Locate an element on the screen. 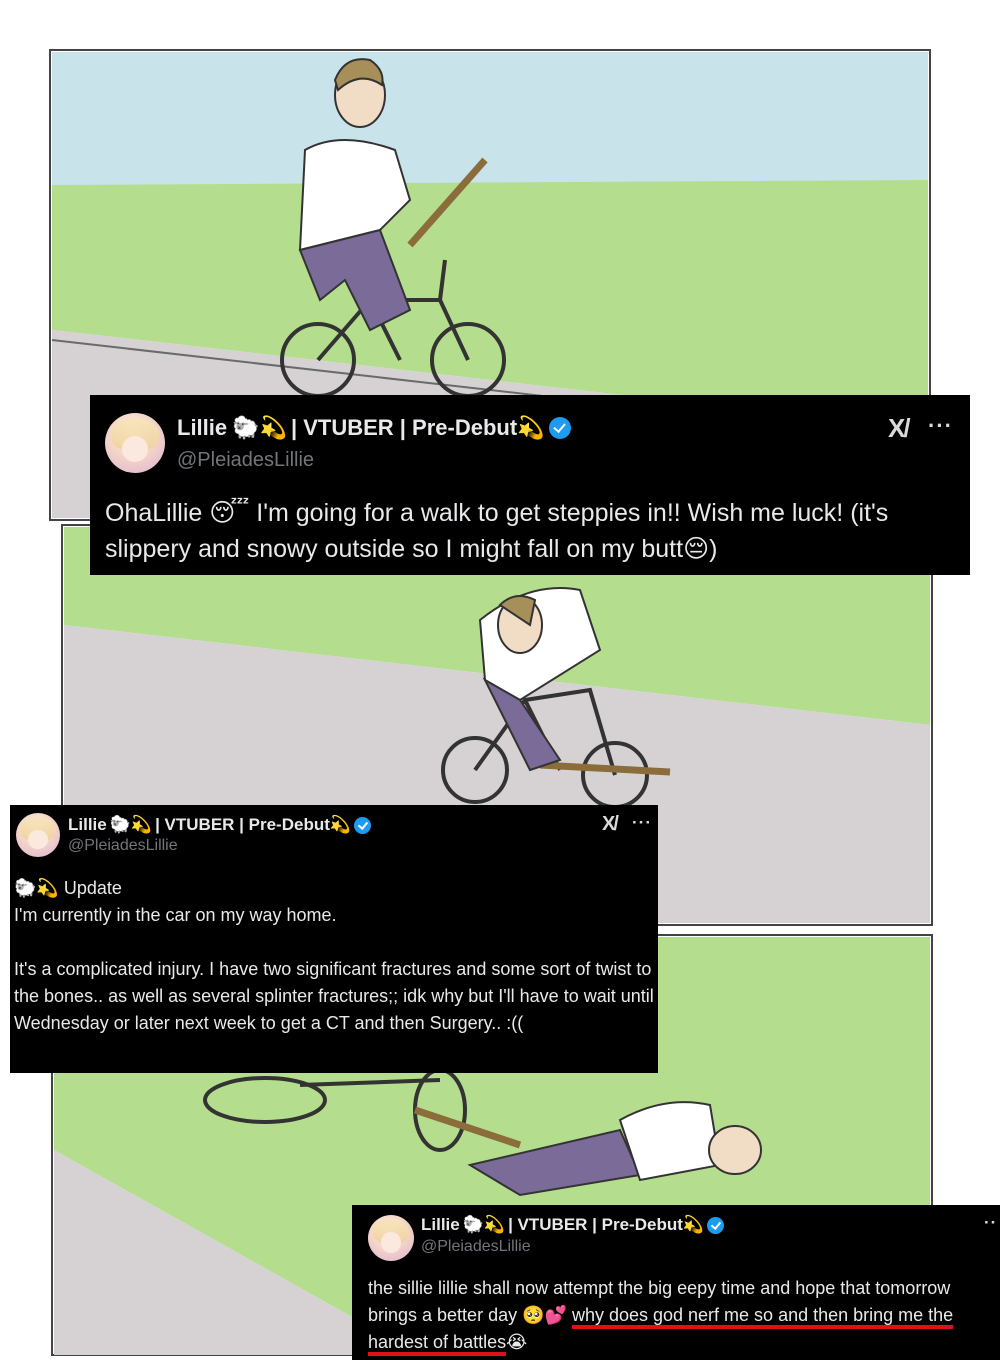 The height and width of the screenshot is (1360, 1000). tweet-line-1: I'm currently in the car on my way home. is located at coordinates (175, 915).